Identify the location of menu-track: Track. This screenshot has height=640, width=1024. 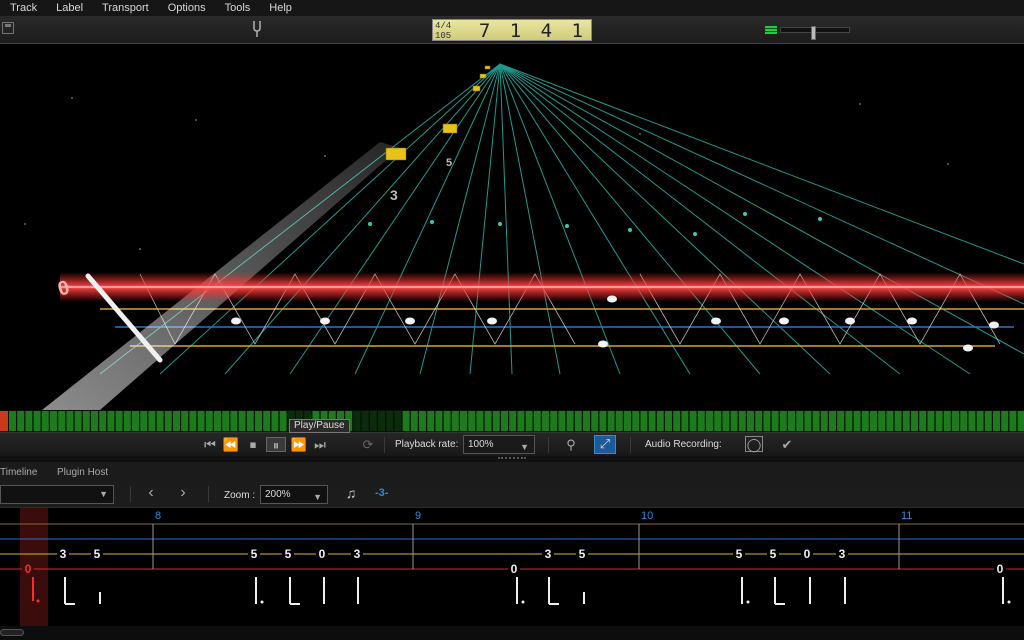
(23, 8).